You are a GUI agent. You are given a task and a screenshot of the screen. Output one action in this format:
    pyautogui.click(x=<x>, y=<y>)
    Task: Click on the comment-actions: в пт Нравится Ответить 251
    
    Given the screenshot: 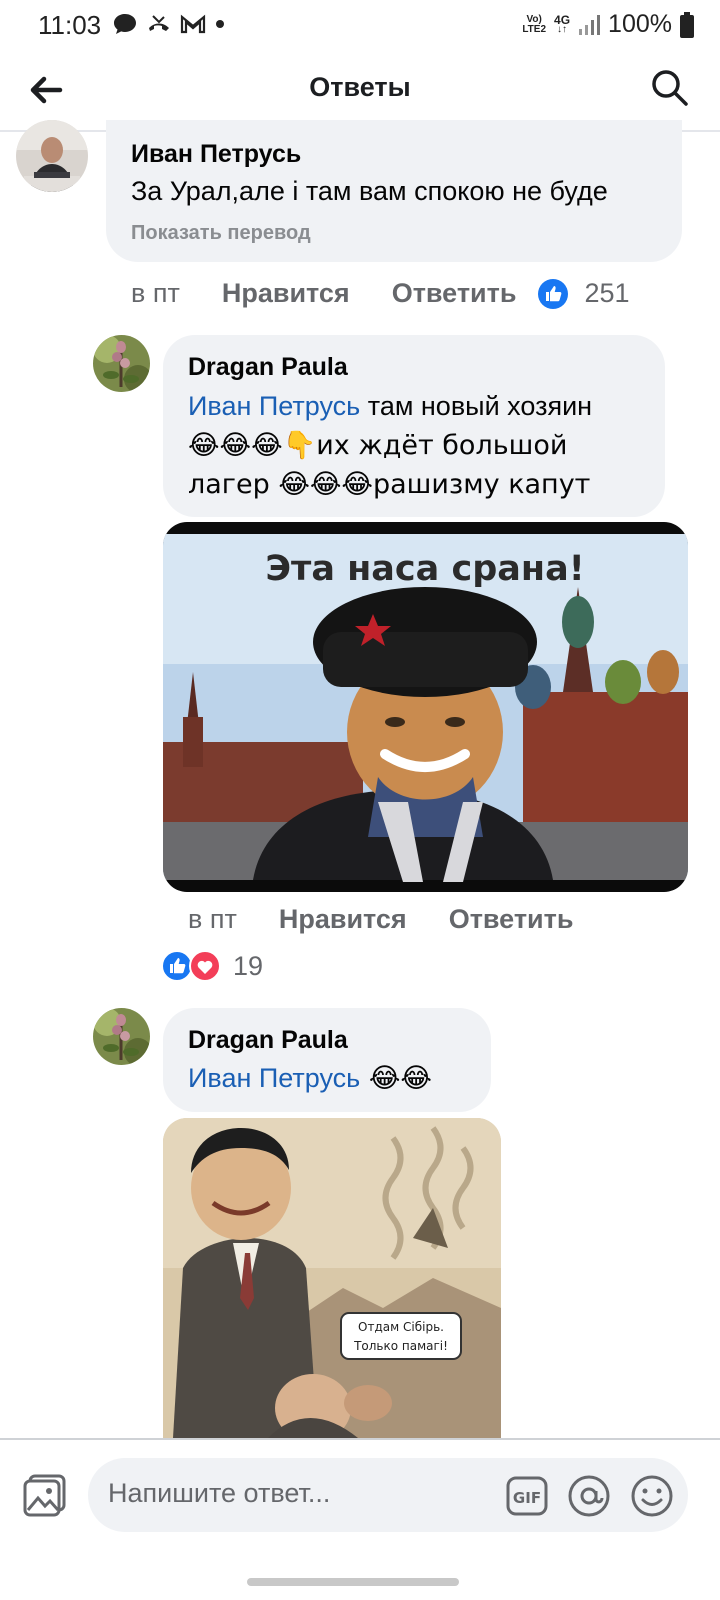 What is the action you would take?
    pyautogui.click(x=380, y=293)
    